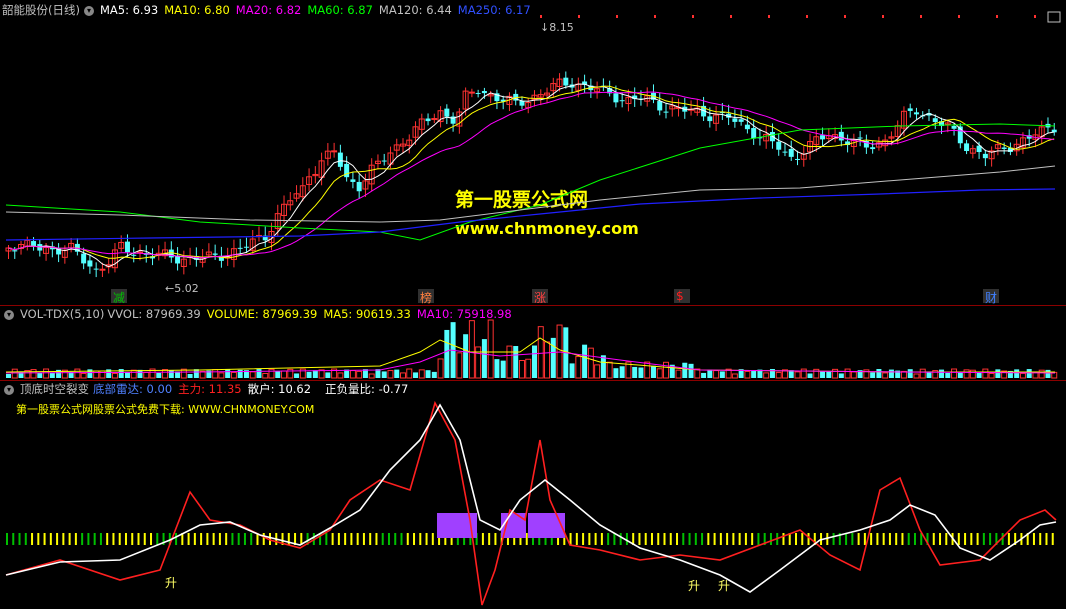 The height and width of the screenshot is (609, 1066). Describe the element at coordinates (426, 298) in the screenshot. I see `event-marker: 榜` at that location.